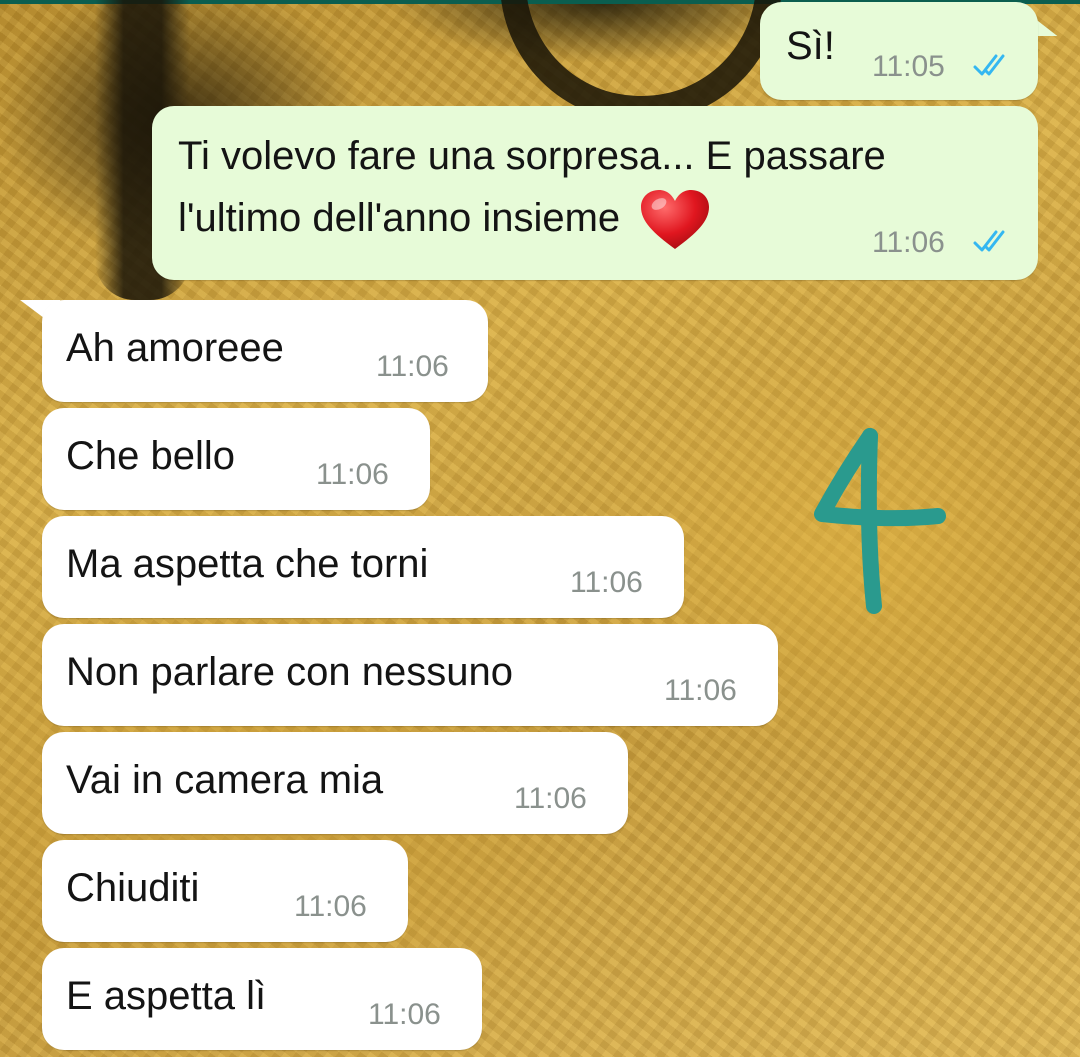 The image size is (1080, 1057). I want to click on incoming-message: Che bello 11:06, so click(236, 459).